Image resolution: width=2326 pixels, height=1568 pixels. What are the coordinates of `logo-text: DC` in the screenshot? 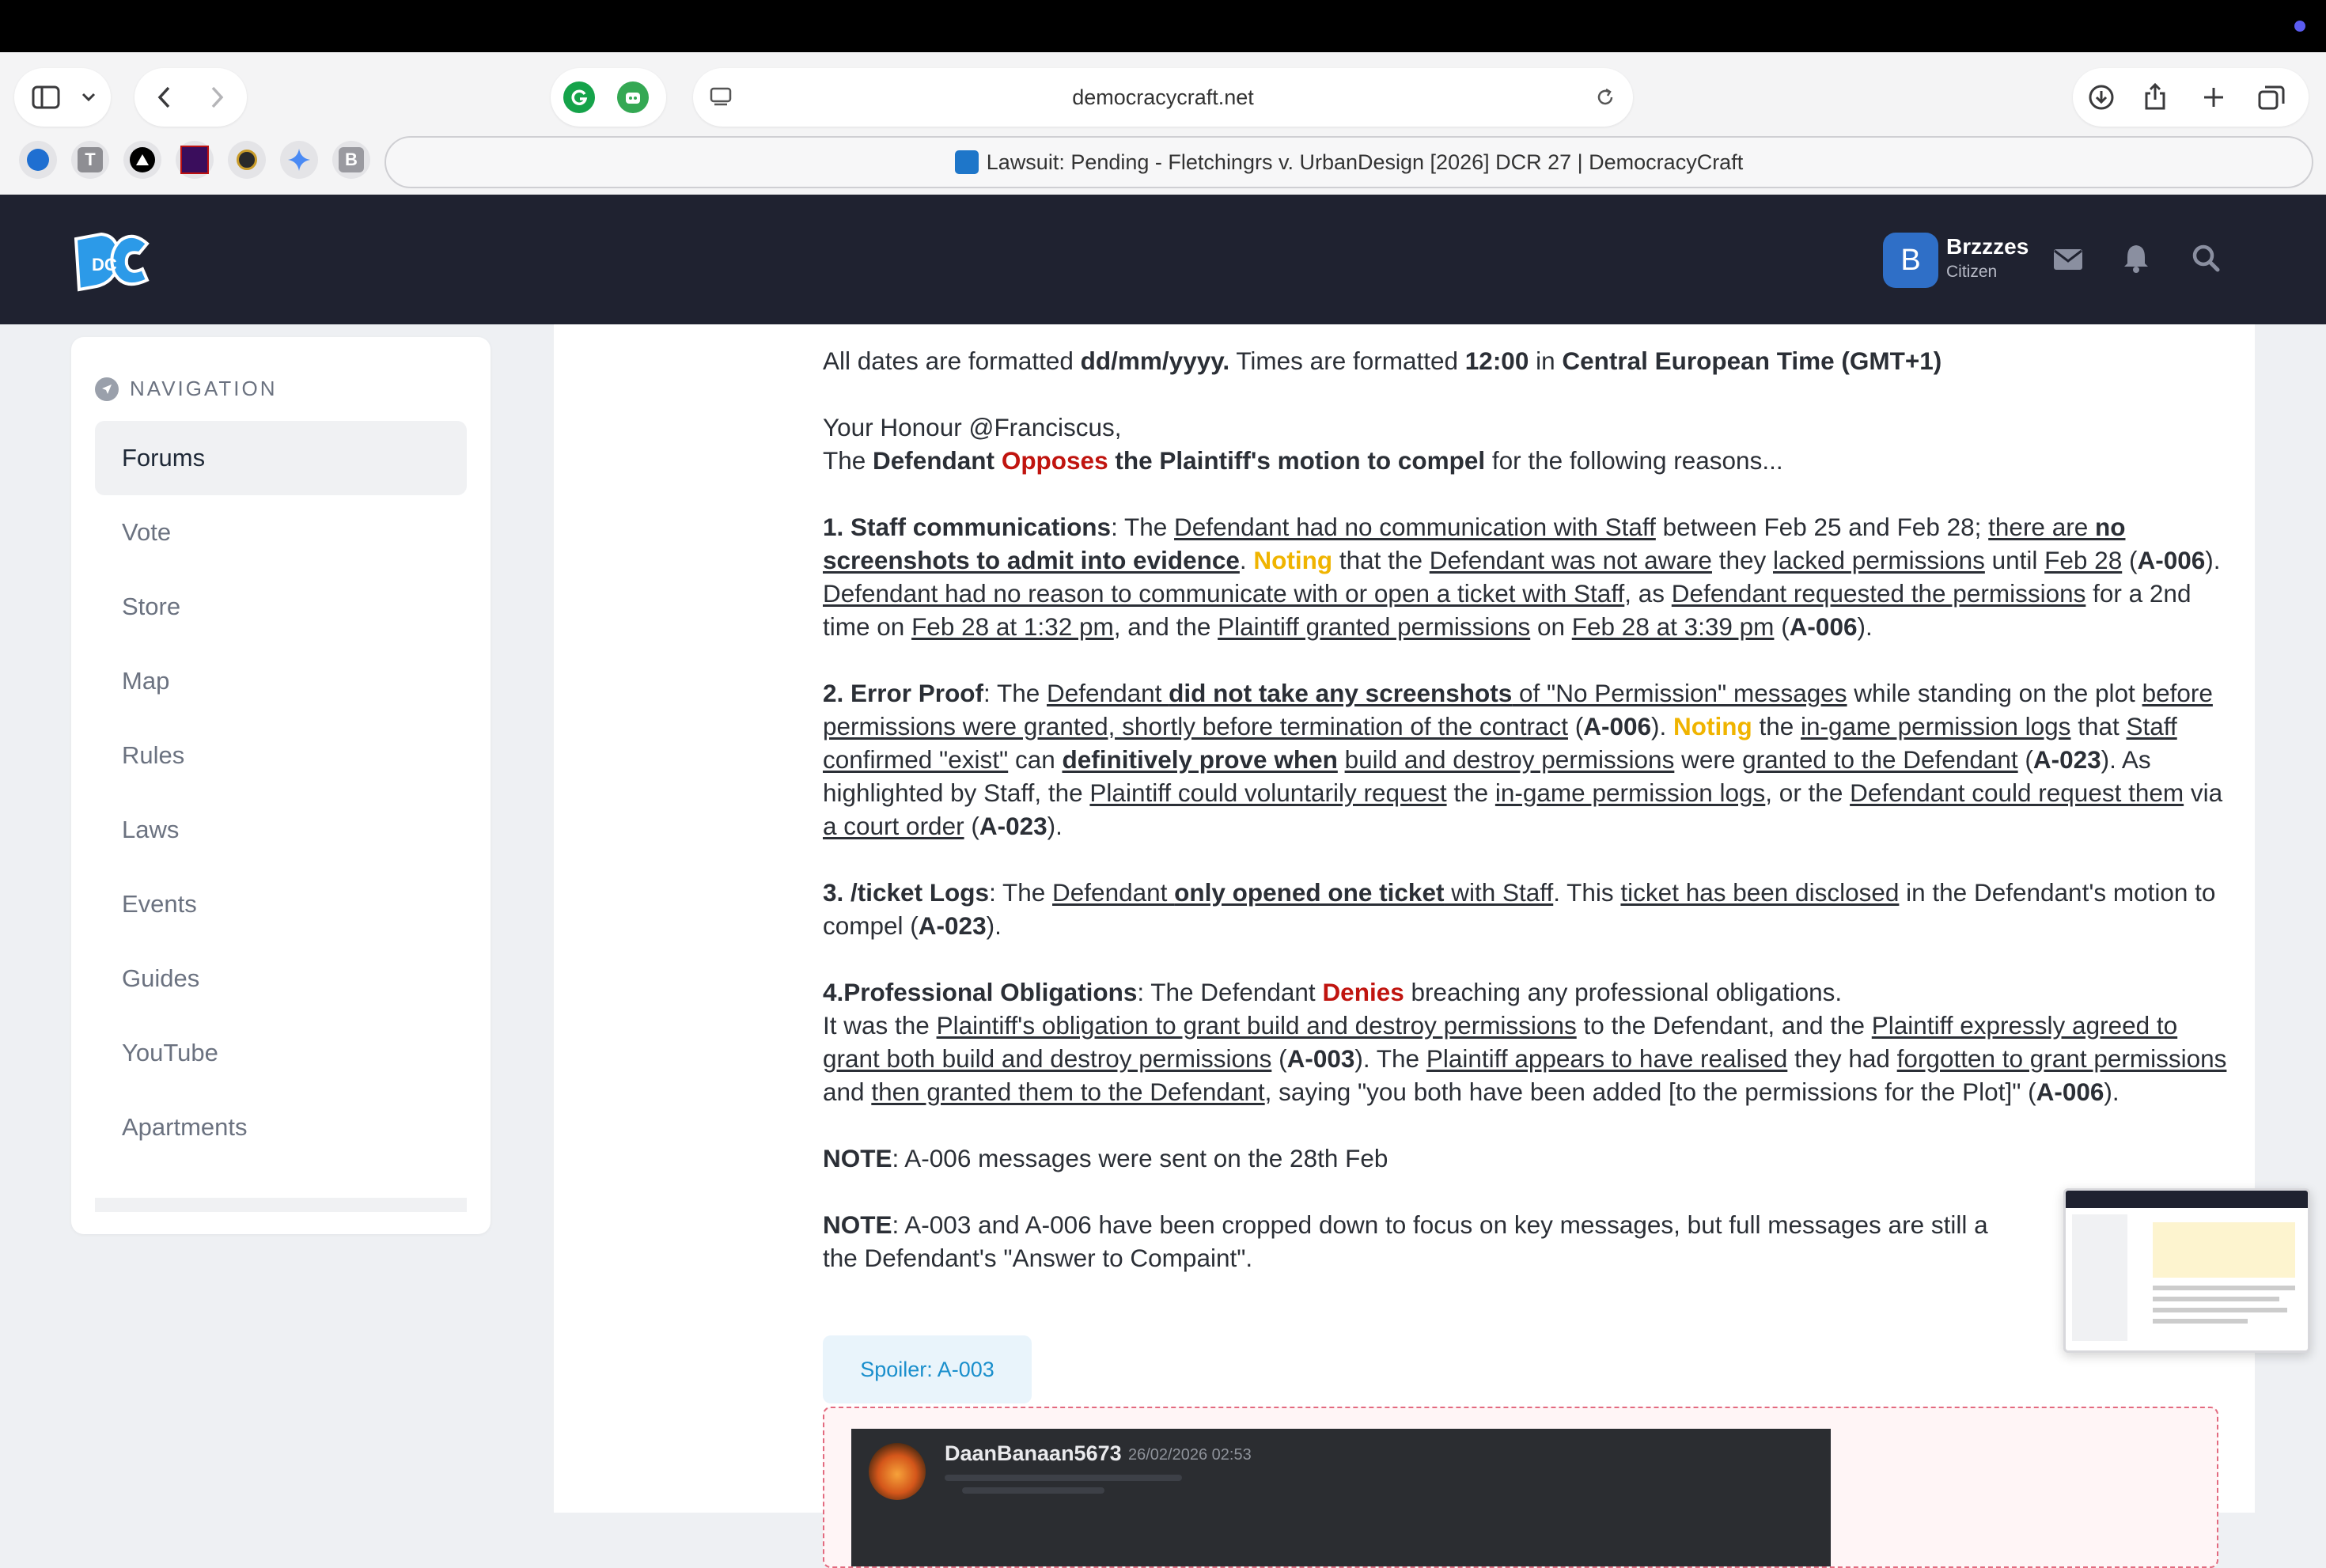 It's located at (104, 265).